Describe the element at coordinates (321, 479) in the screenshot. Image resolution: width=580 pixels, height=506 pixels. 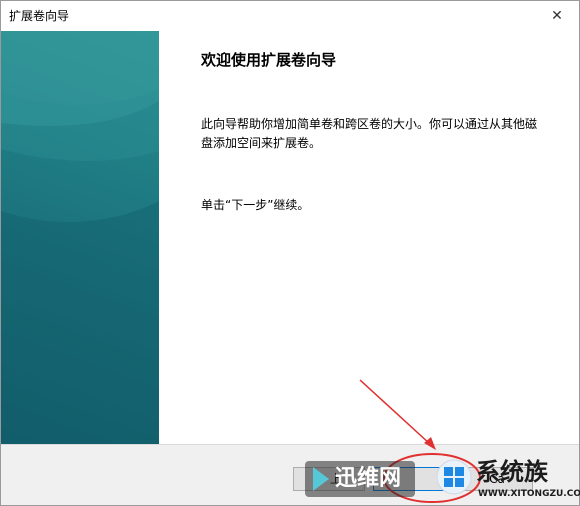
I see `play-arrow-icon` at that location.